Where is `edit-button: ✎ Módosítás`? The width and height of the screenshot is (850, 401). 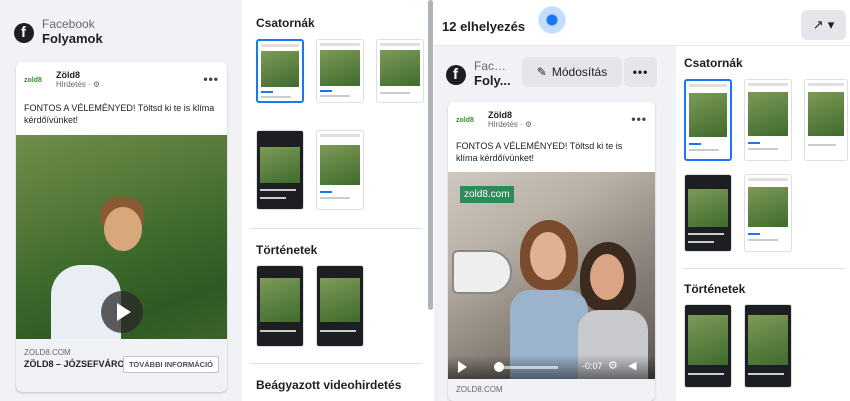 edit-button: ✎ Módosítás is located at coordinates (572, 72).